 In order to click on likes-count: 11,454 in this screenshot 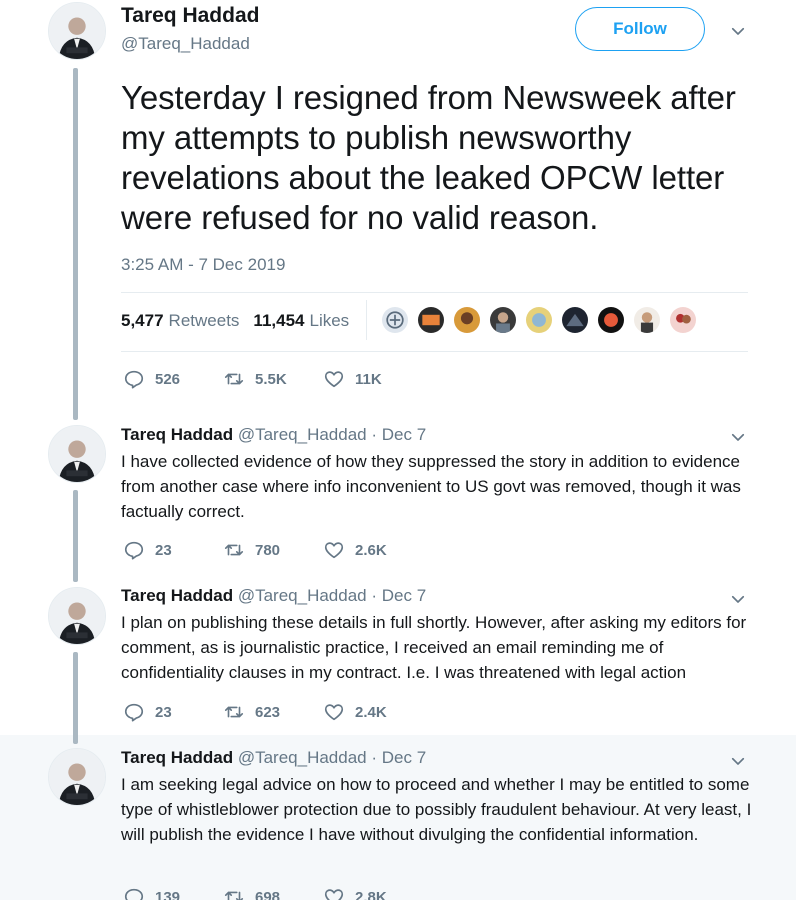, I will do `click(279, 320)`.